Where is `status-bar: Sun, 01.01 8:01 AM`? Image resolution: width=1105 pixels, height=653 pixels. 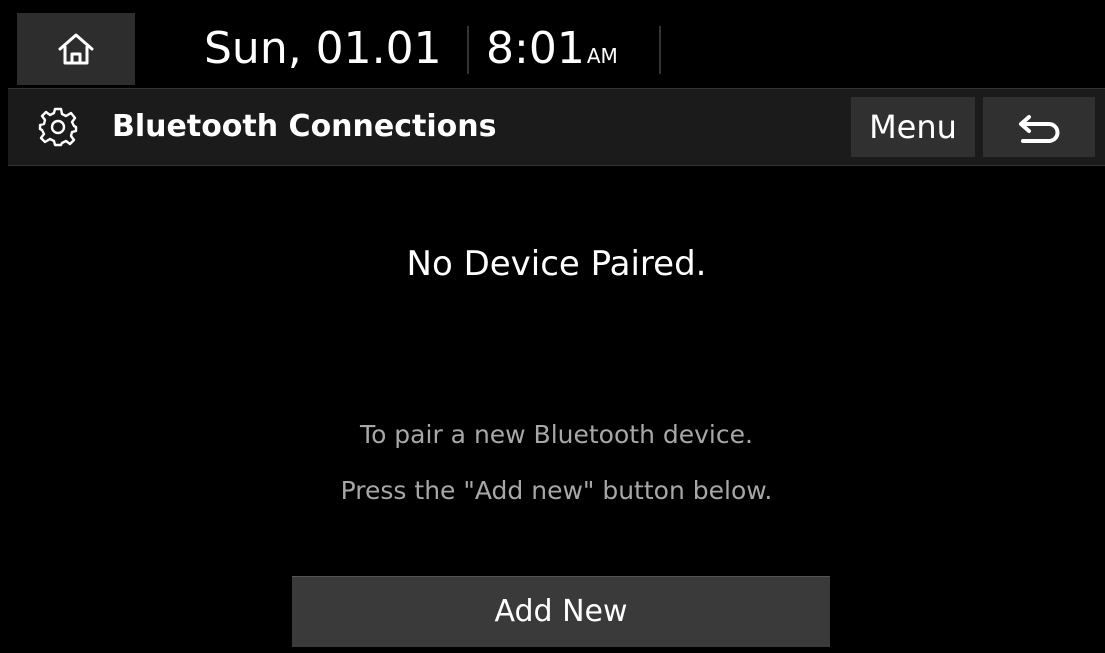 status-bar: Sun, 01.01 8:01 AM is located at coordinates (556, 48).